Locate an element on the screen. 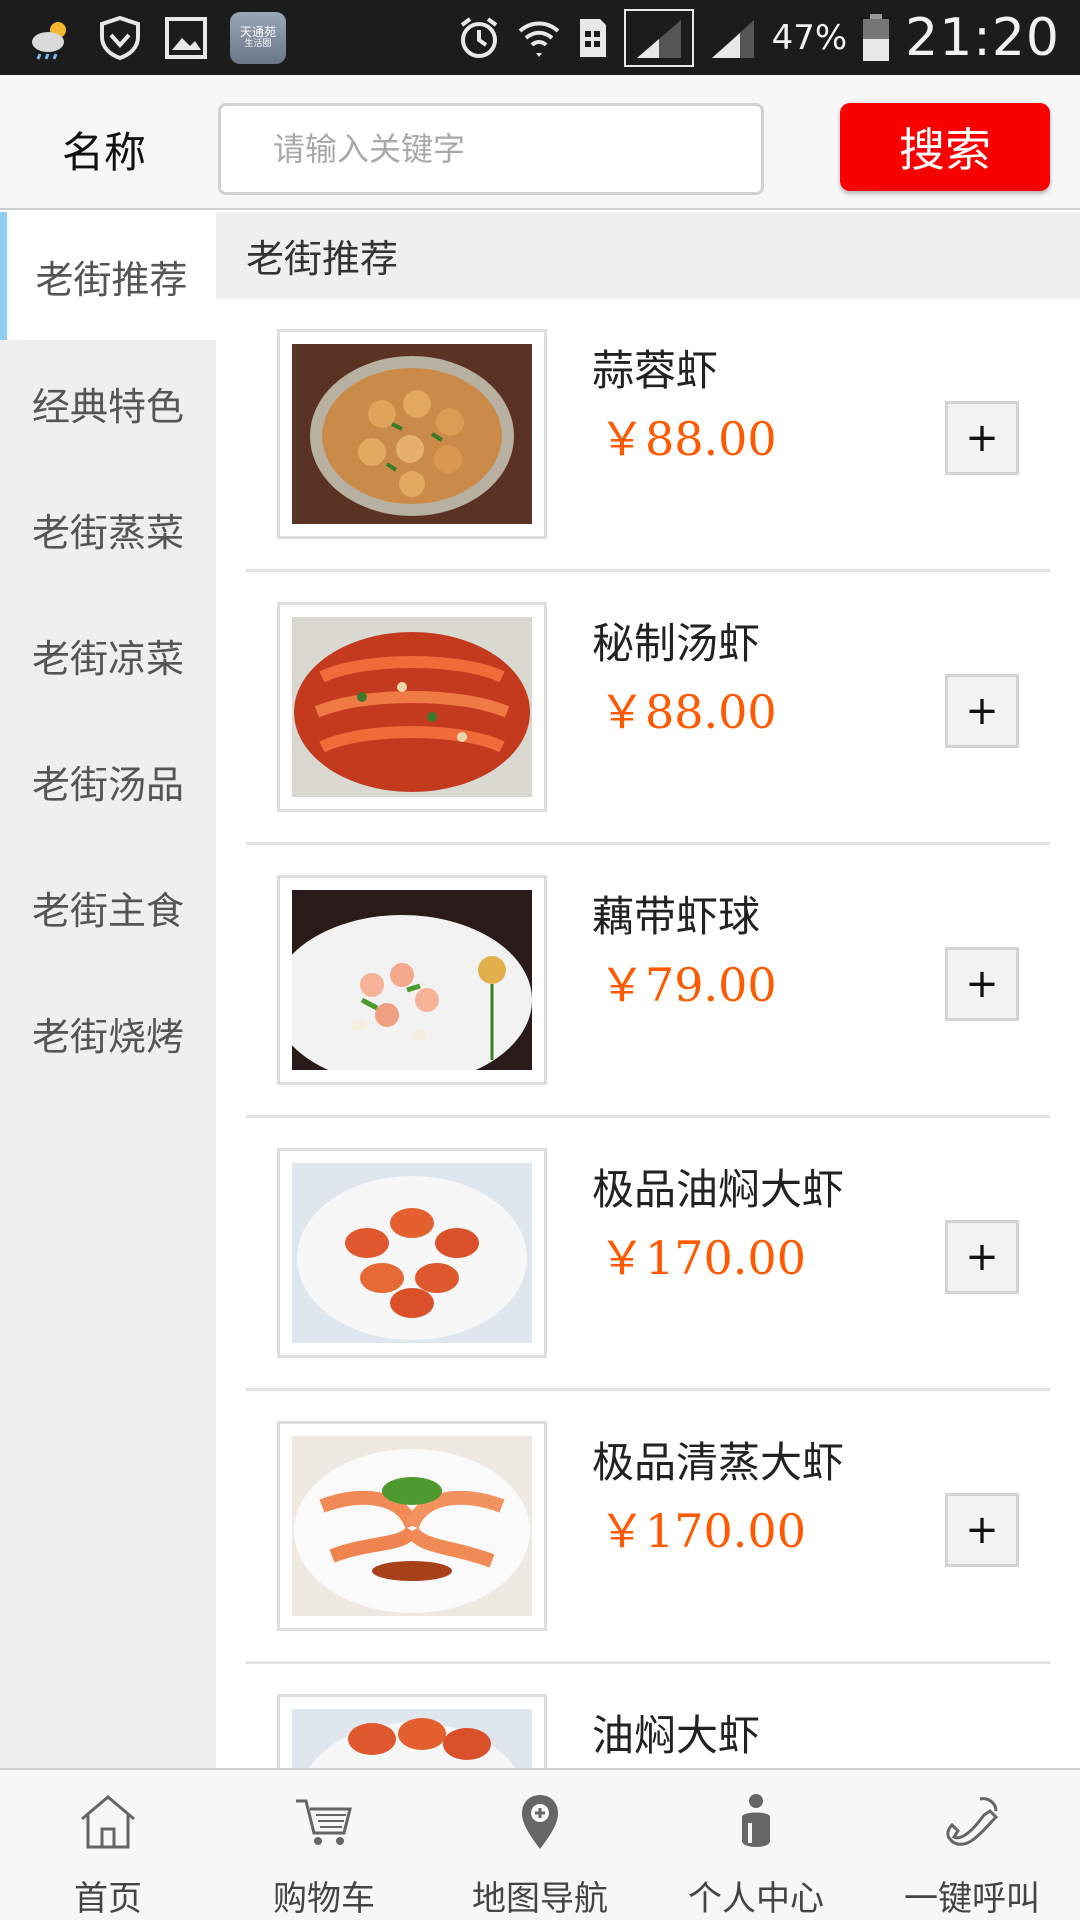 The image size is (1080, 1920). app-notification-icon: 天通苑 生活圈 is located at coordinates (258, 38).